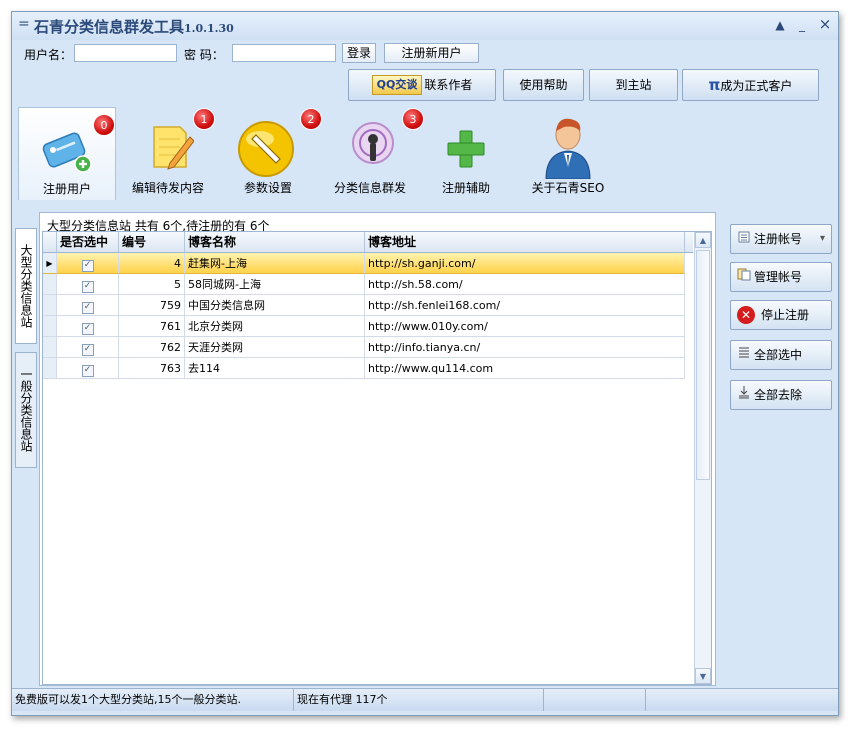 Image resolution: width=858 pixels, height=734 pixels. Describe the element at coordinates (364, 347) in the screenshot. I see `table-row: ✓ 762 天涯分类网 http://info.tianya.cn/` at that location.